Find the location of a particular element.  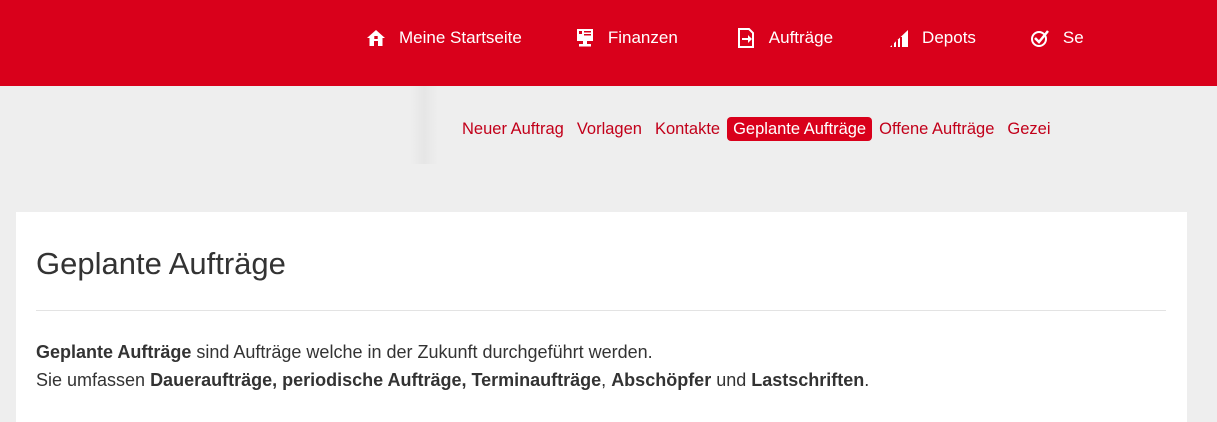

description-text: und is located at coordinates (731, 380).